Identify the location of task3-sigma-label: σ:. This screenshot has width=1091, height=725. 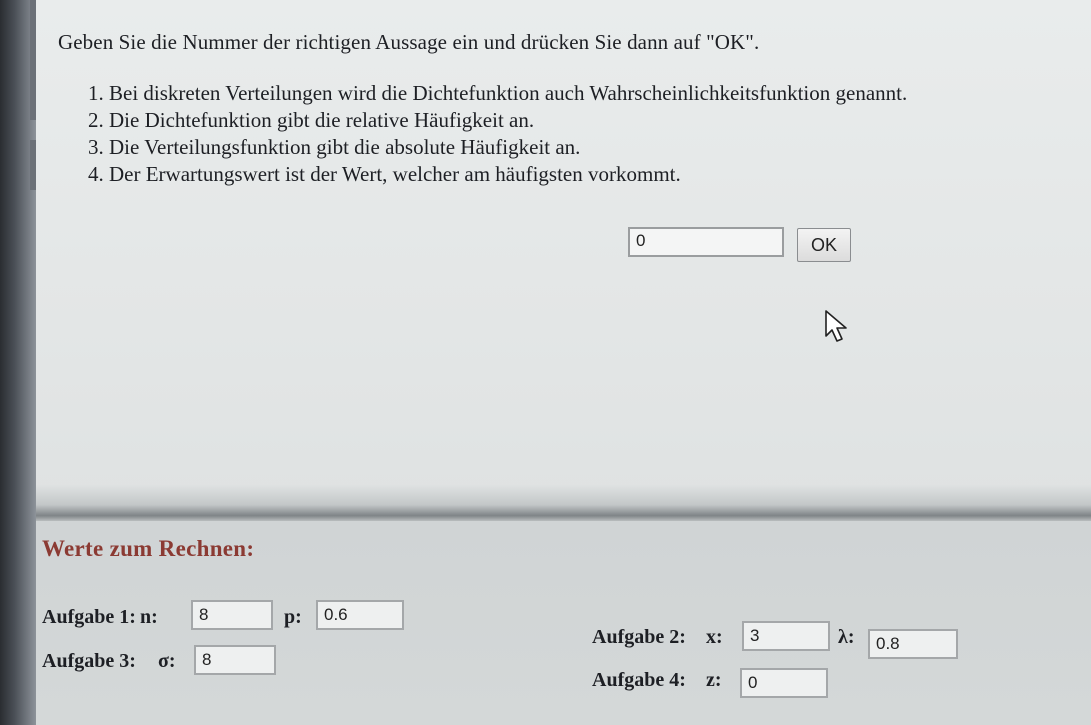
(167, 661).